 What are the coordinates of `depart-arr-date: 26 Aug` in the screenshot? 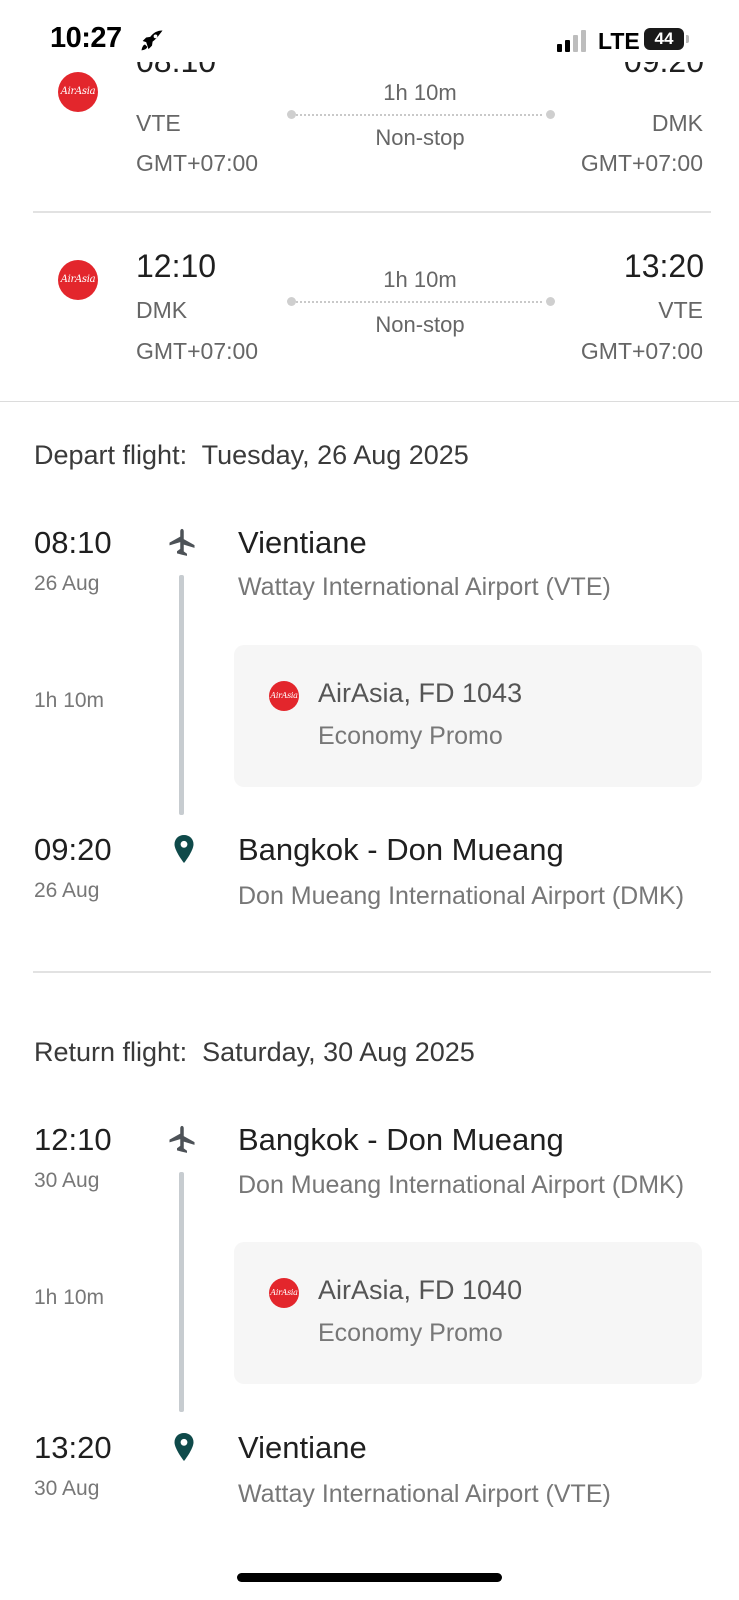 It's located at (67, 890).